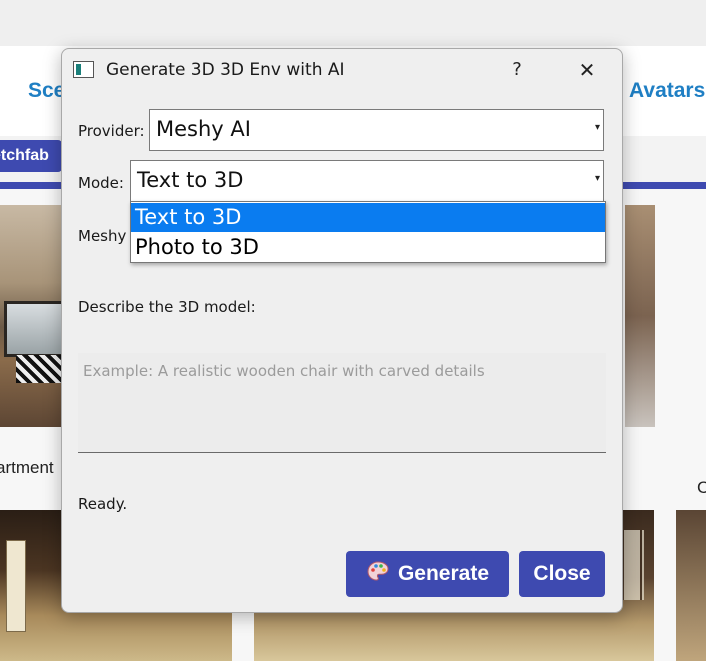 This screenshot has height=661, width=706. I want to click on scene-label-right: C, so click(701, 487).